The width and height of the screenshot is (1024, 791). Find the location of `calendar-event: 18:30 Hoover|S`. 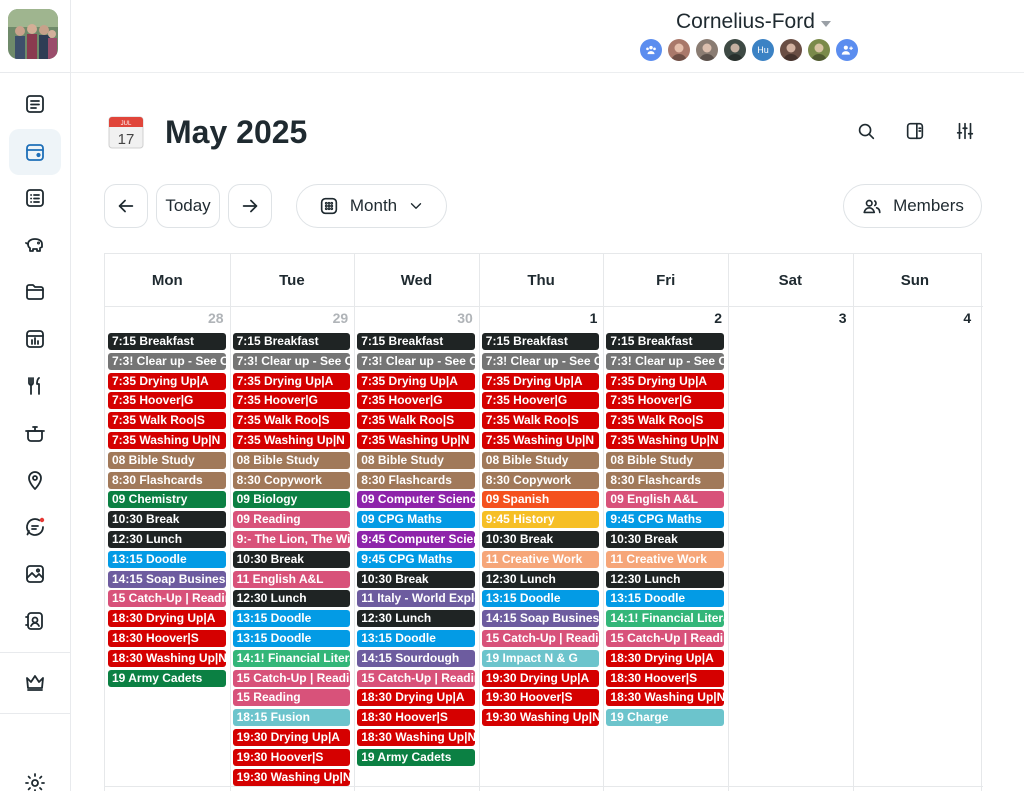

calendar-event: 18:30 Hoover|S is located at coordinates (665, 678).